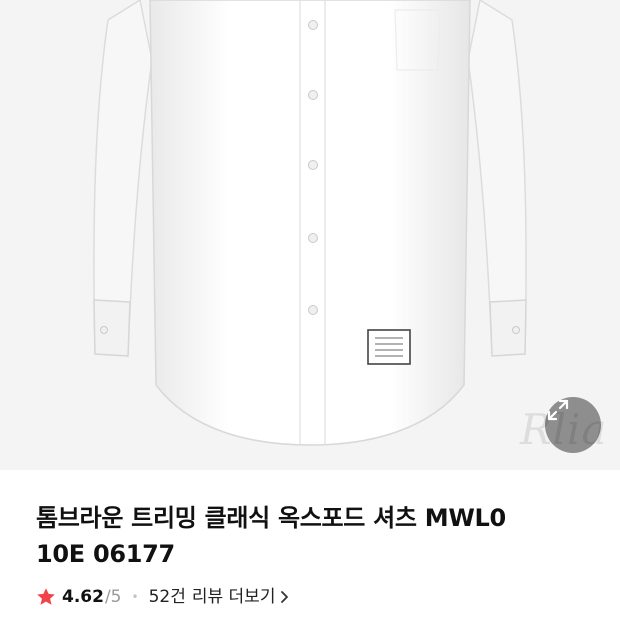 This screenshot has height=620, width=620. Describe the element at coordinates (271, 518) in the screenshot. I see `product-title-line1: 톰브라운 트리밍 클래식 옥스포드 셔츠 MWL0` at that location.